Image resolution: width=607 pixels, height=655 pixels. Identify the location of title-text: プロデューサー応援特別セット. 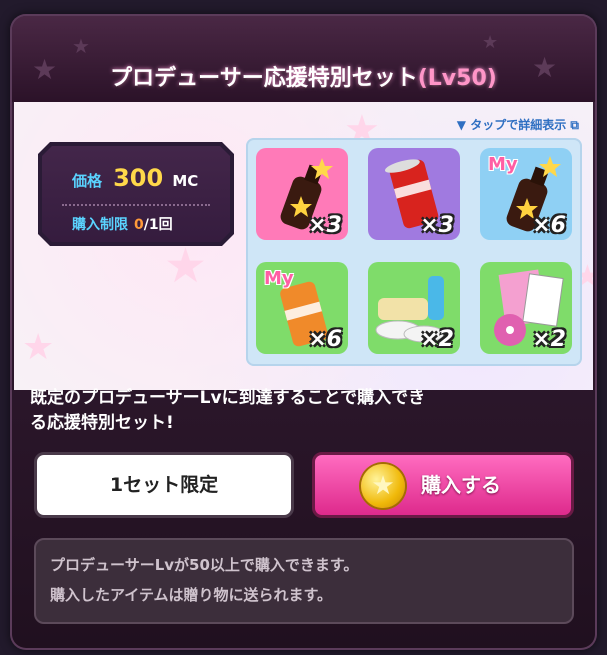
(264, 78).